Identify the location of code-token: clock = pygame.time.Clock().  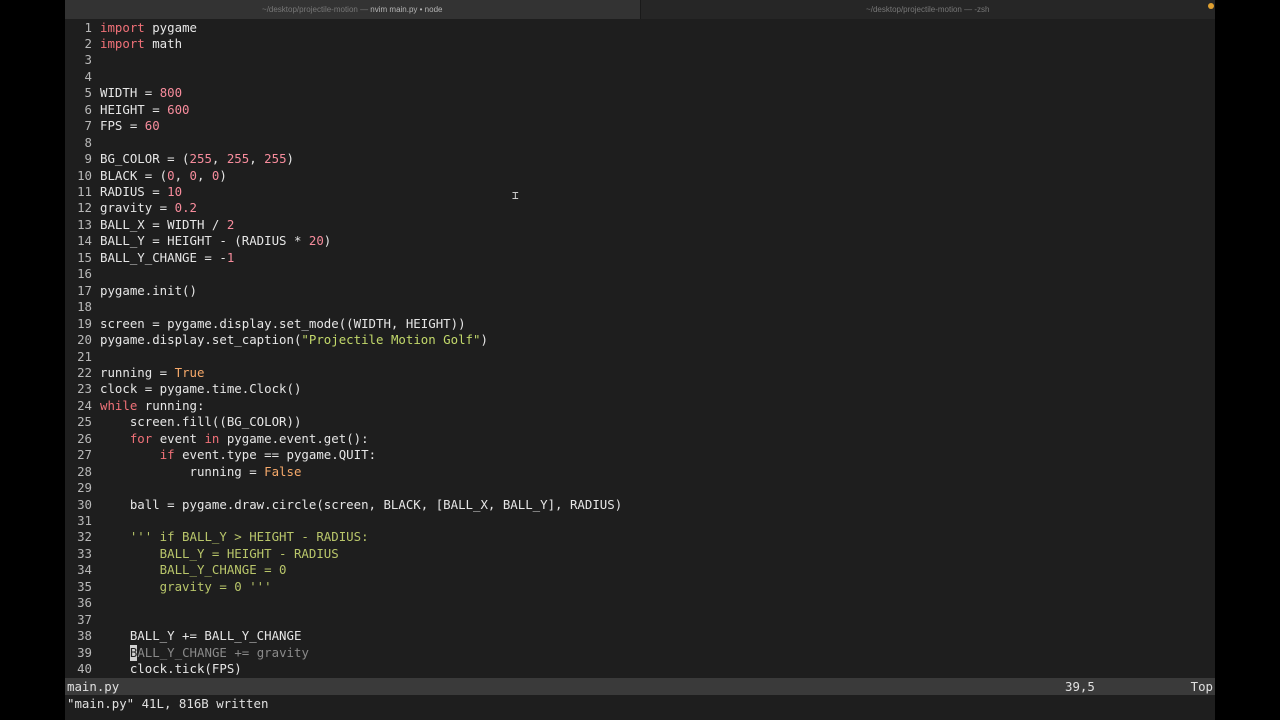
(201, 389).